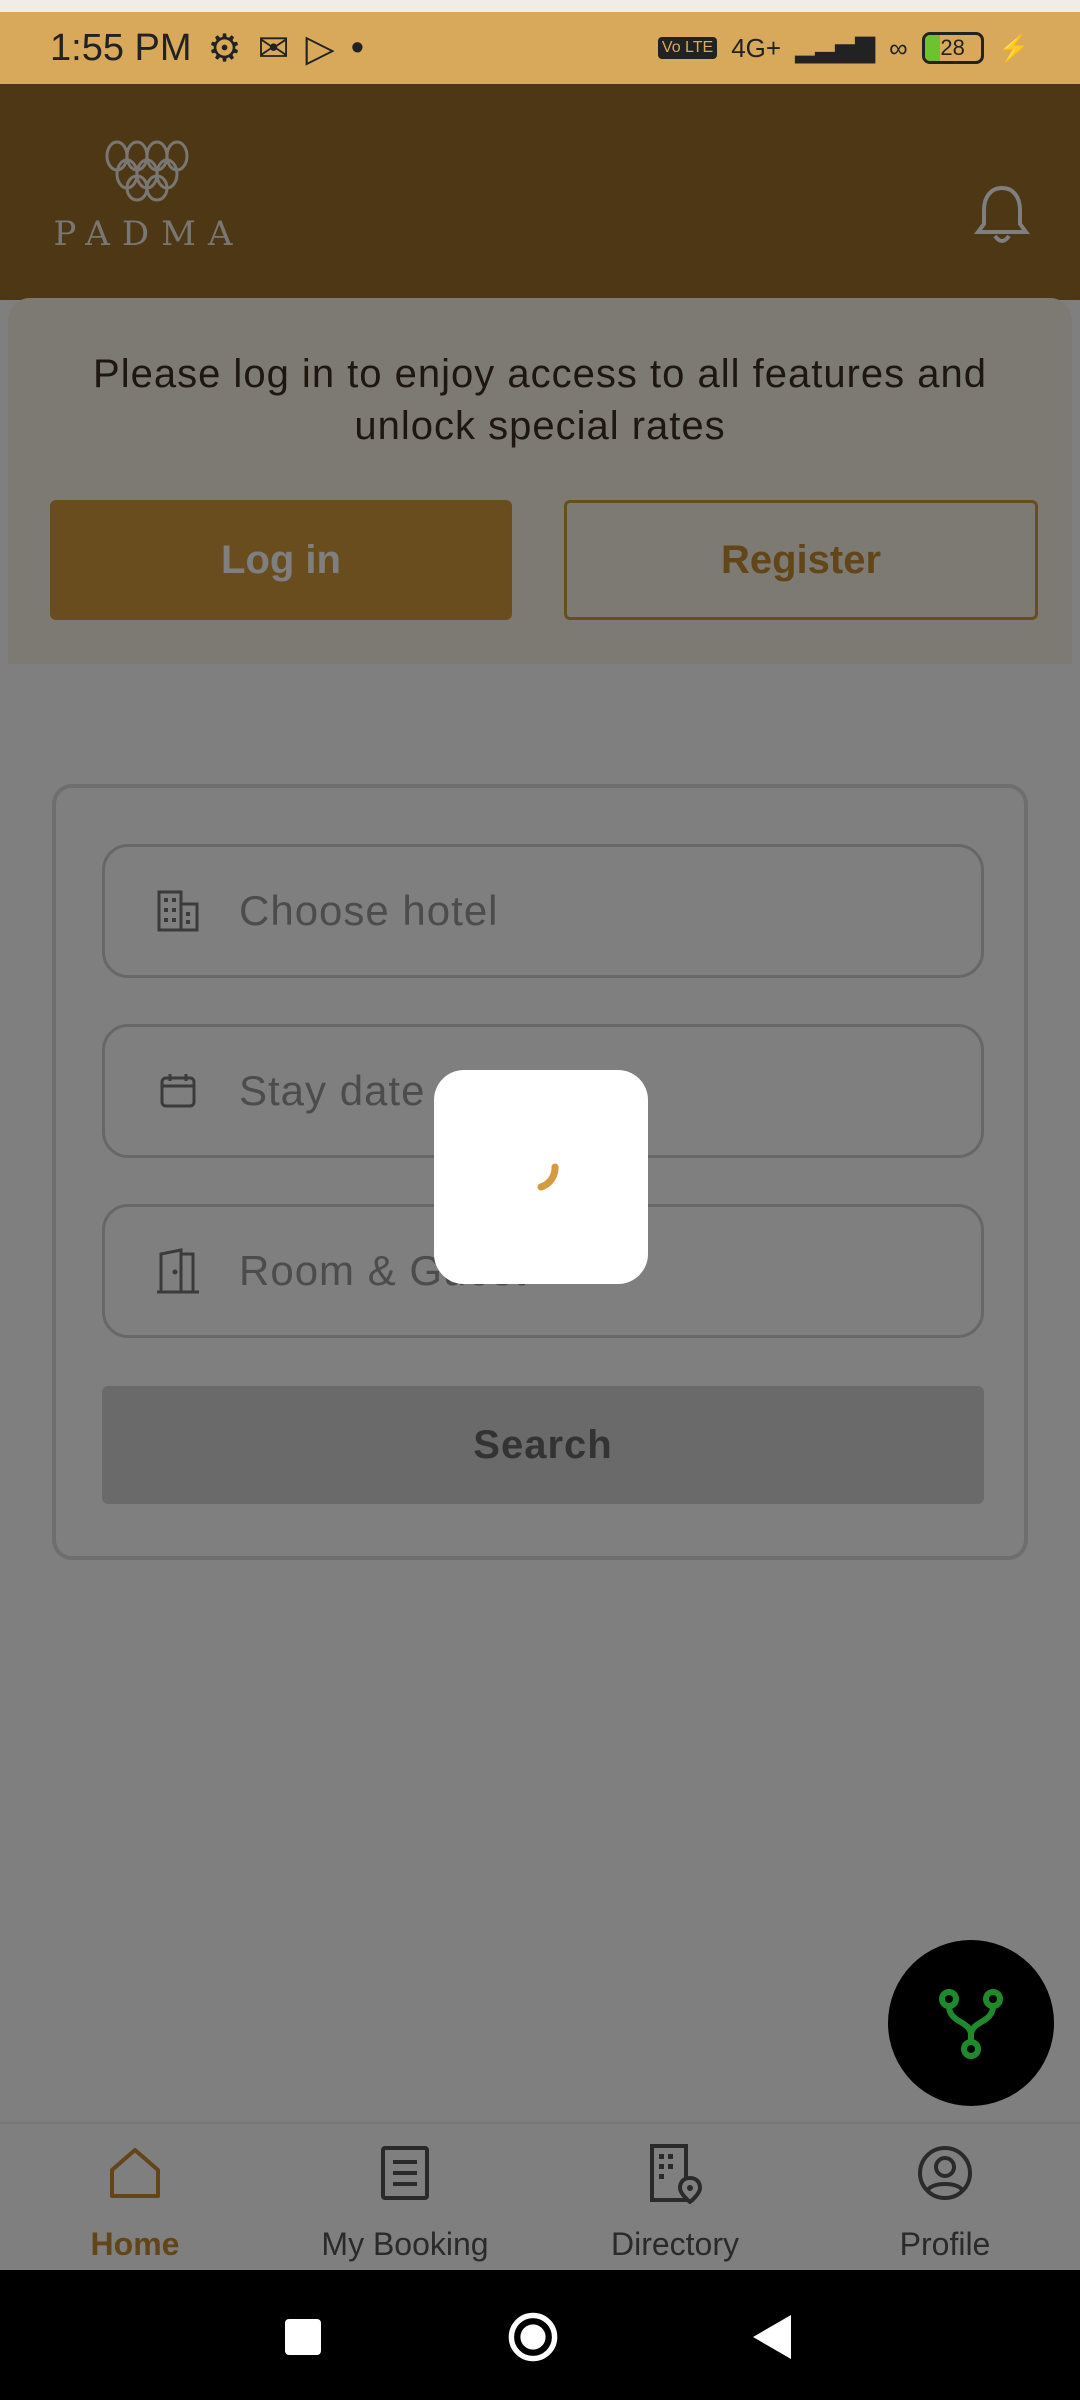 The width and height of the screenshot is (1080, 2400). What do you see at coordinates (273, 48) in the screenshot?
I see `outlook-icon: ✉` at bounding box center [273, 48].